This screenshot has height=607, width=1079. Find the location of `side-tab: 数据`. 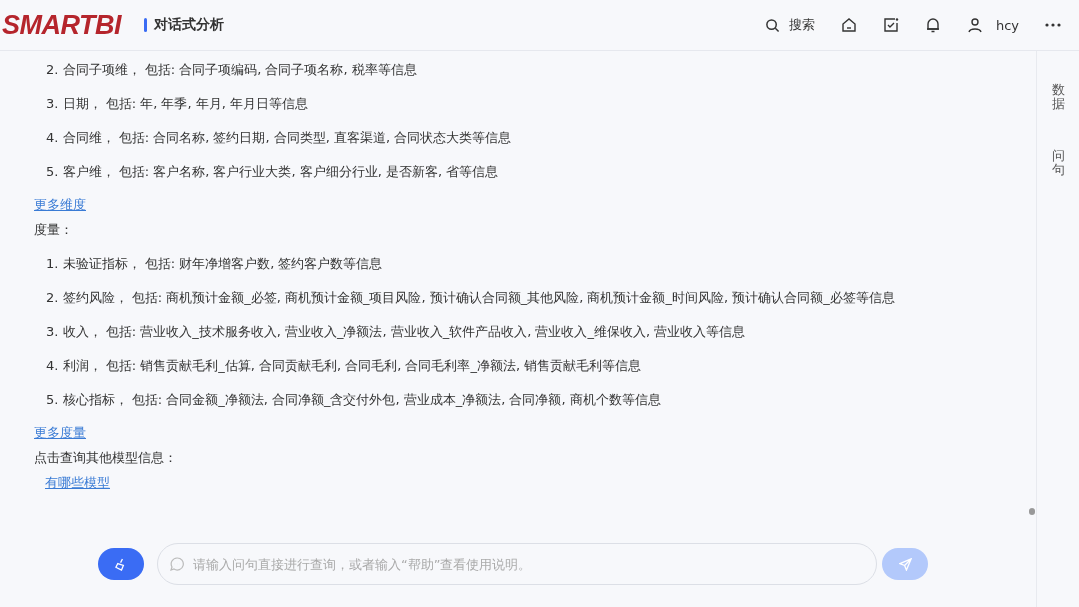

side-tab: 数据 is located at coordinates (1058, 97).